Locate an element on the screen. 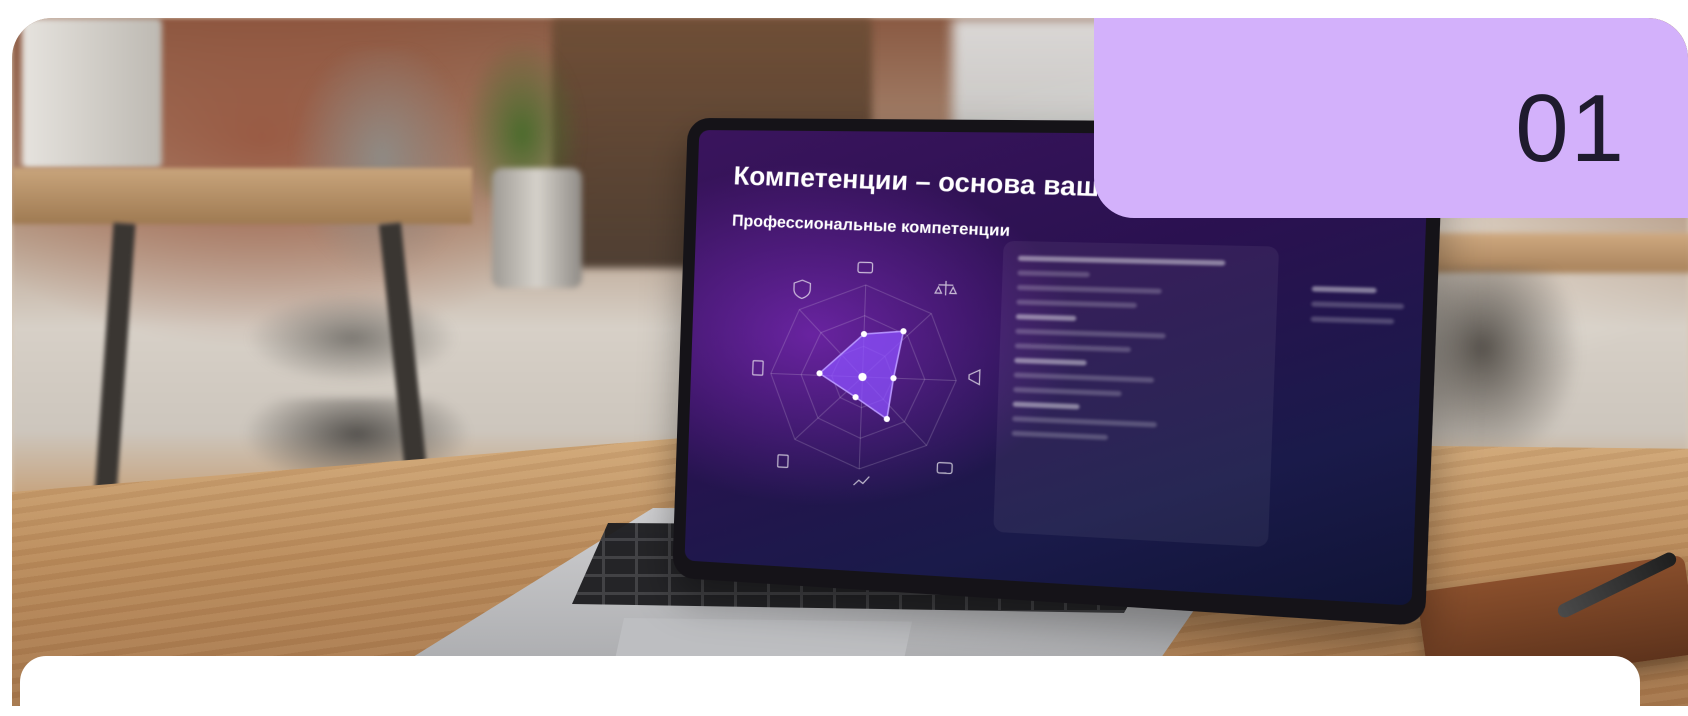  competency-radar-chart is located at coordinates (864, 379).